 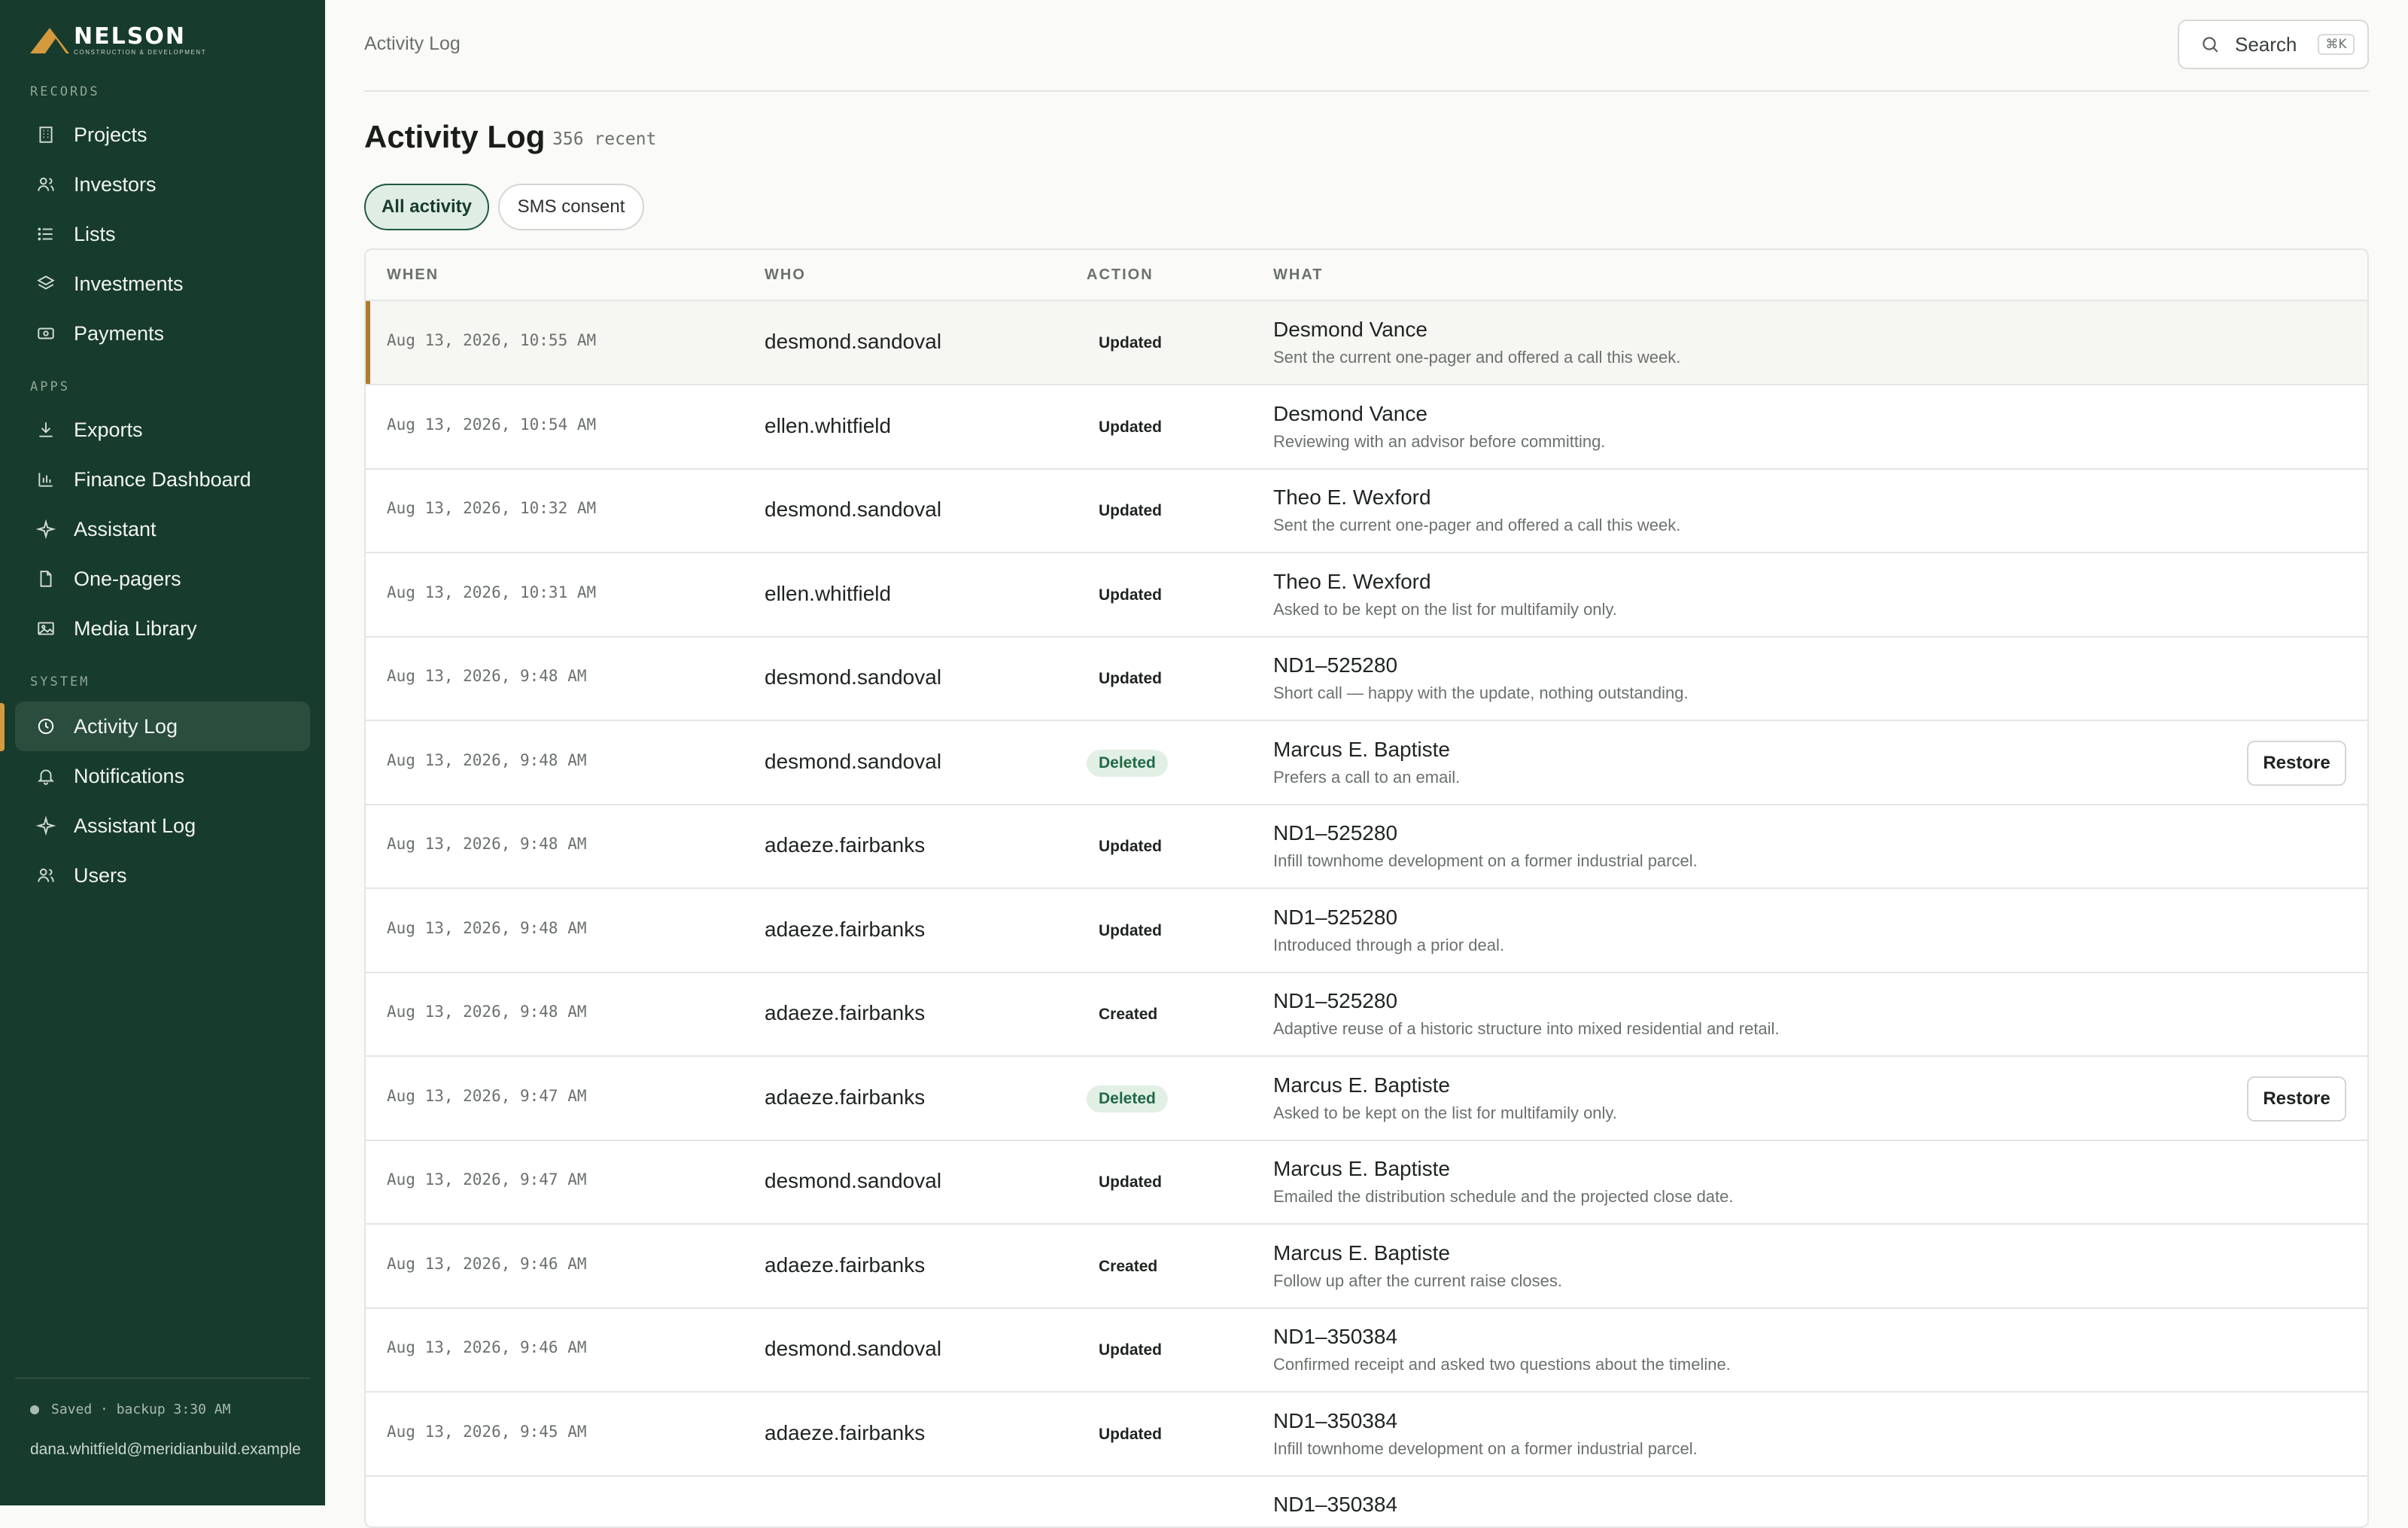 I want to click on building-icon, so click(x=46, y=134).